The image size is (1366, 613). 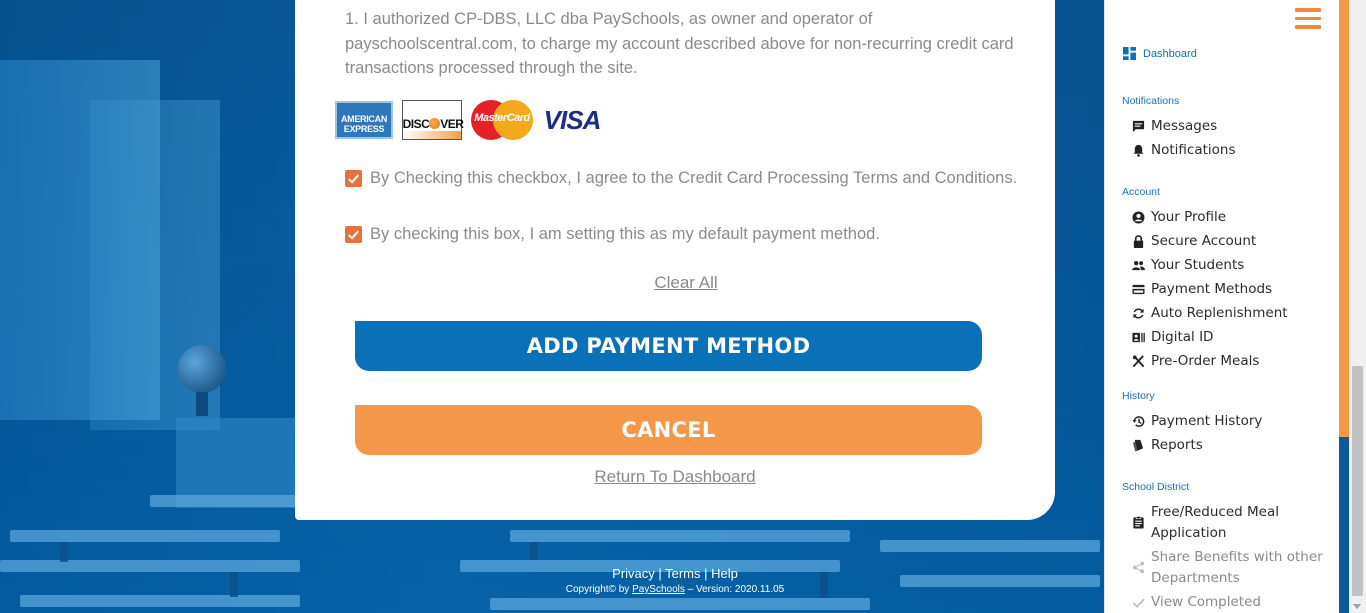 What do you see at coordinates (675, 477) in the screenshot?
I see `return-to-dashboard-link: Return To Dashboard` at bounding box center [675, 477].